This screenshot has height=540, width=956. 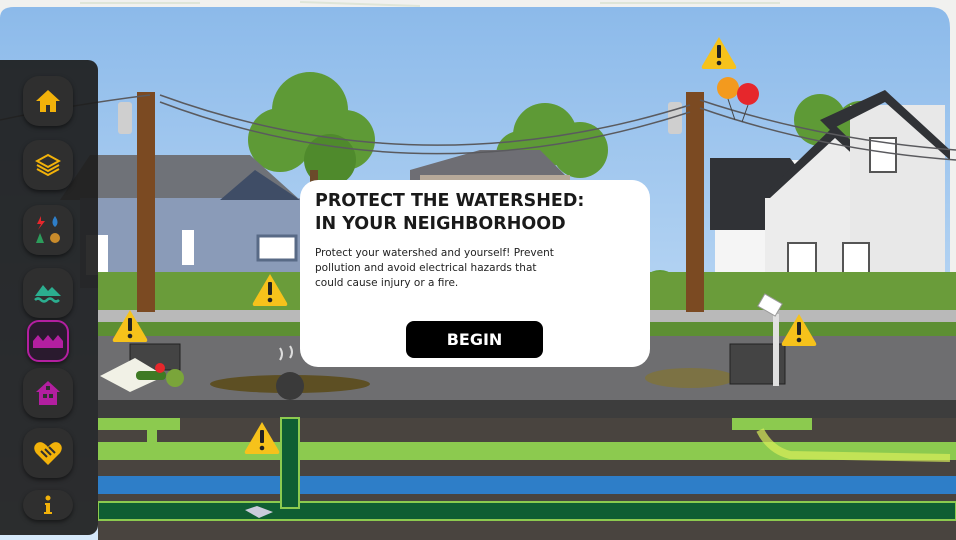 I want to click on sidebar-nav, so click(x=49, y=297).